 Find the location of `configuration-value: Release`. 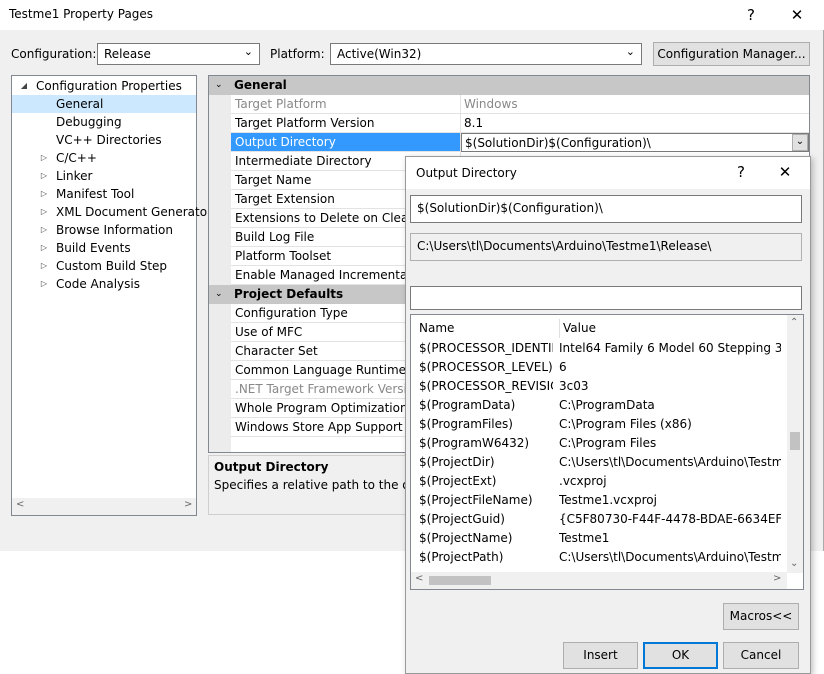

configuration-value: Release is located at coordinates (127, 54).